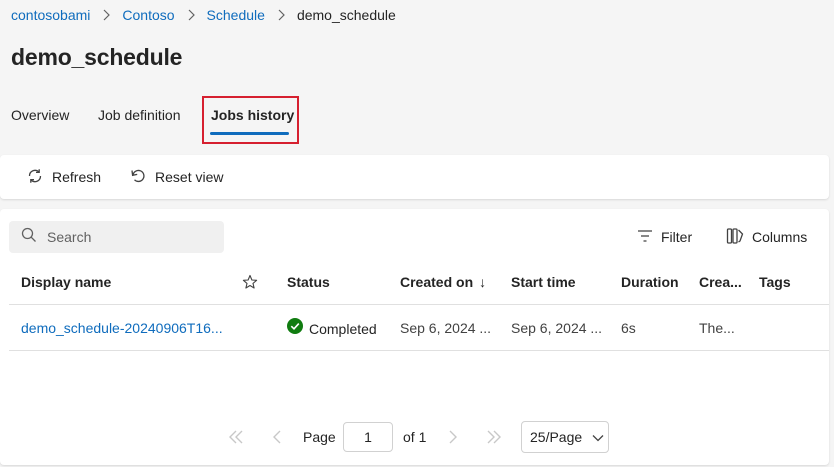 The image size is (834, 467). I want to click on columns-button: Columns, so click(766, 237).